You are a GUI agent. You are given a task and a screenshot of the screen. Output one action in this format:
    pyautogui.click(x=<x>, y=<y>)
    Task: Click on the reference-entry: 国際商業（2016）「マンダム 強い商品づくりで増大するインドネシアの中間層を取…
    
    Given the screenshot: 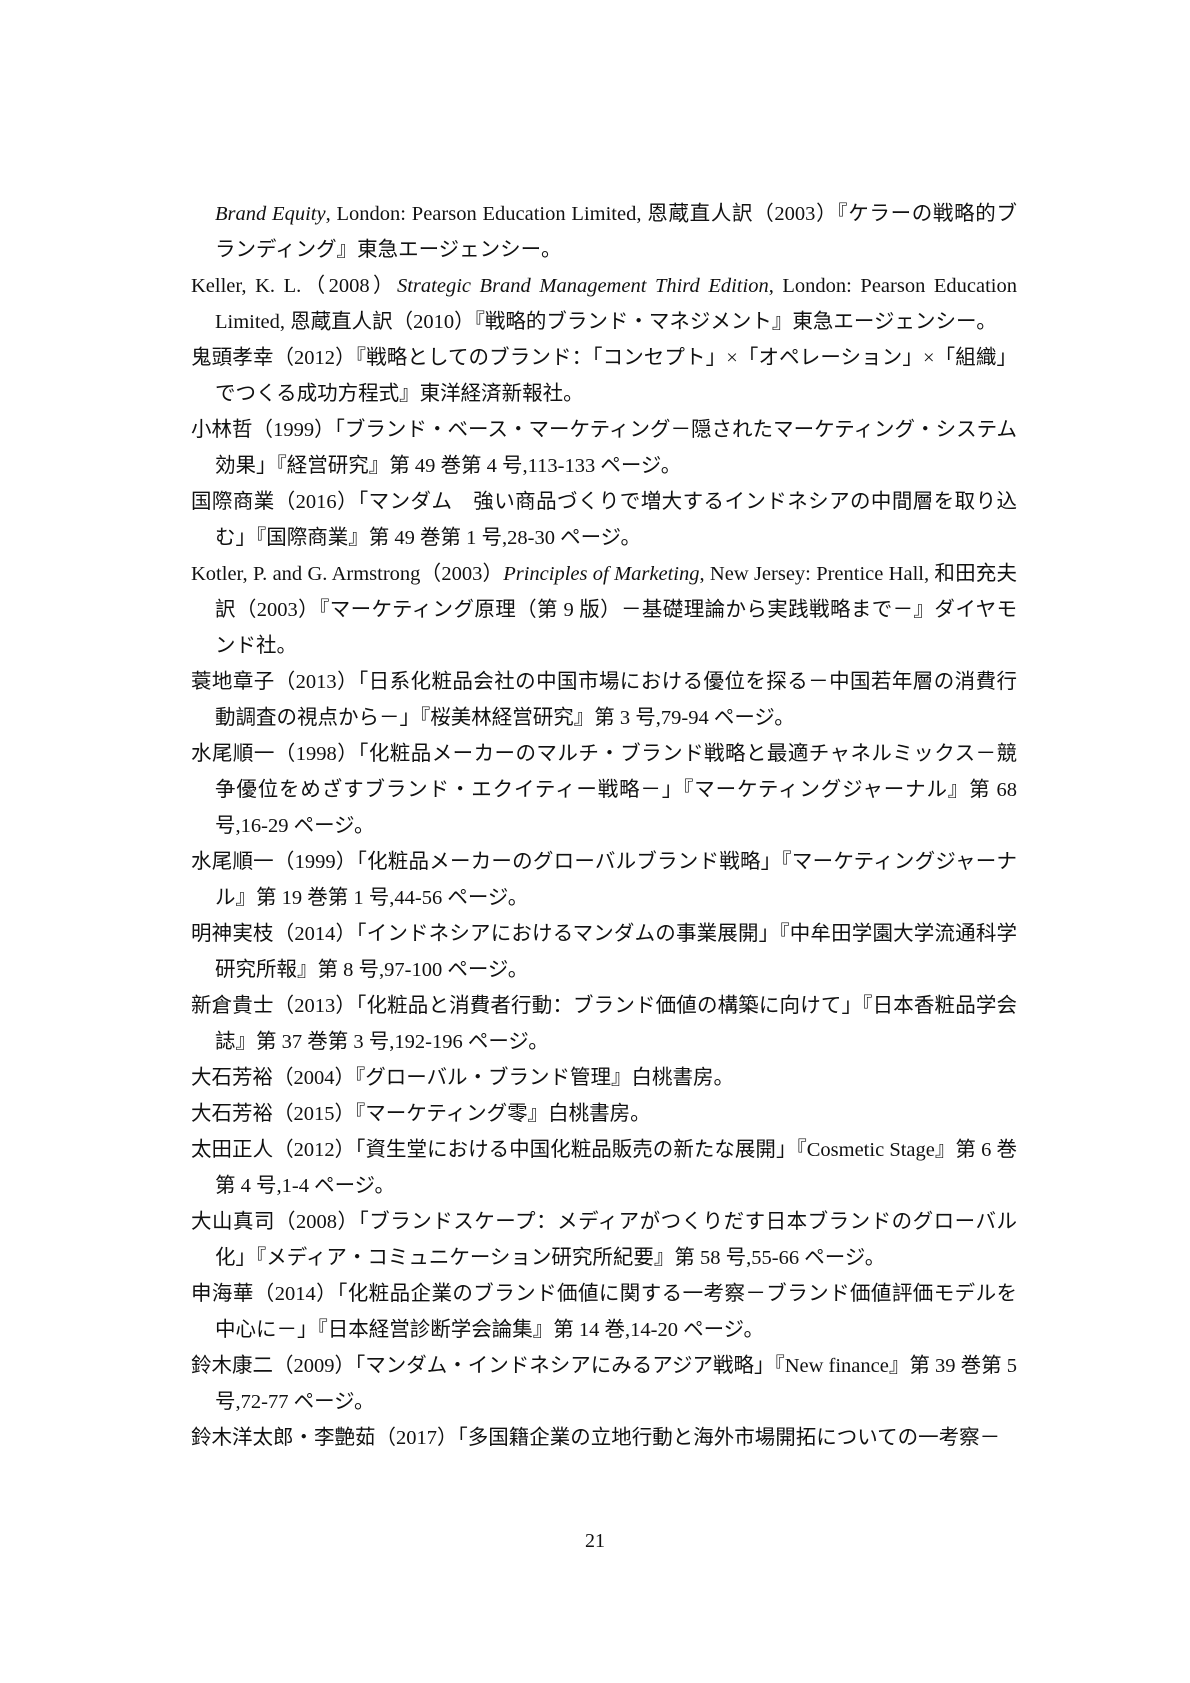 What is the action you would take?
    pyautogui.click(x=604, y=520)
    